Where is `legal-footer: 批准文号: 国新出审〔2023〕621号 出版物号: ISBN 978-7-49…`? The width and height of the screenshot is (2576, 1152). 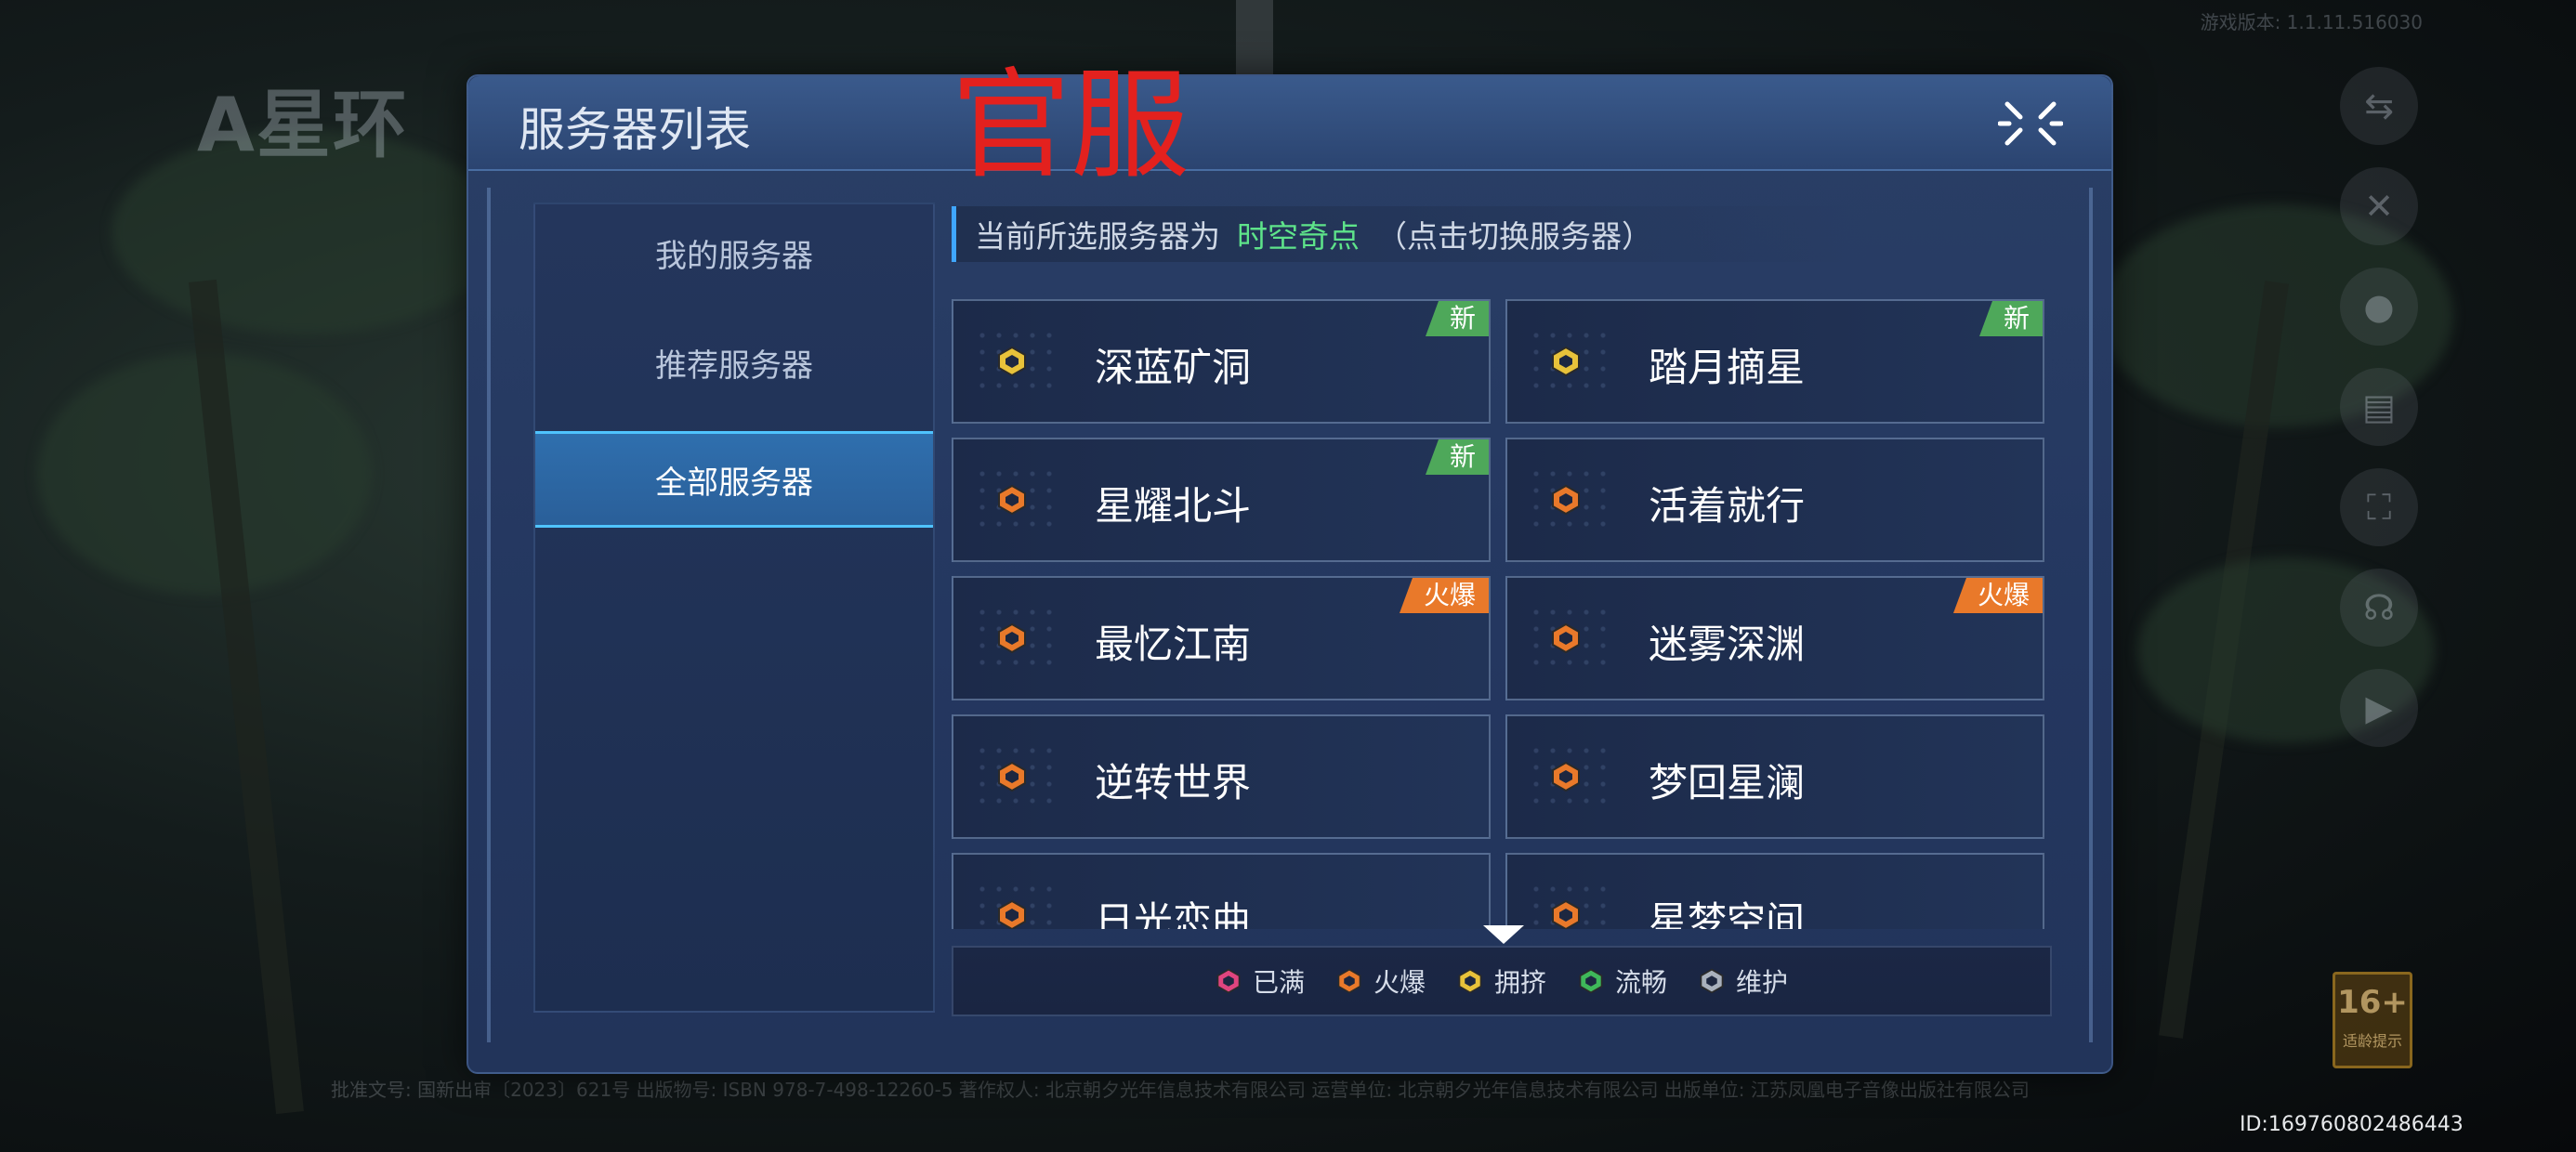
legal-footer: 批准文号: 国新出审〔2023〕621号 出版物号: ISBN 978-7-49… is located at coordinates (1180, 1090).